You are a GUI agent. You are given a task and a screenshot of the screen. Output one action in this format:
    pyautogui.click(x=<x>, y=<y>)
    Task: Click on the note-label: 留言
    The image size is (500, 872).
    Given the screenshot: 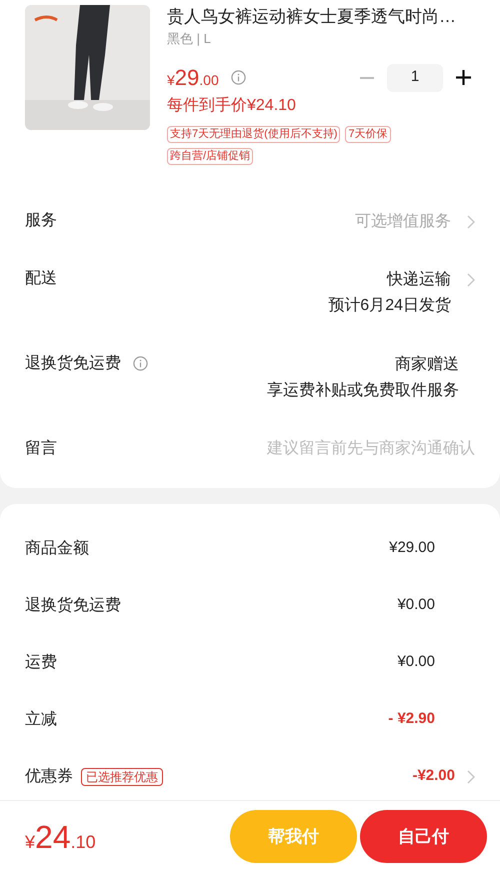 What is the action you would take?
    pyautogui.click(x=41, y=448)
    